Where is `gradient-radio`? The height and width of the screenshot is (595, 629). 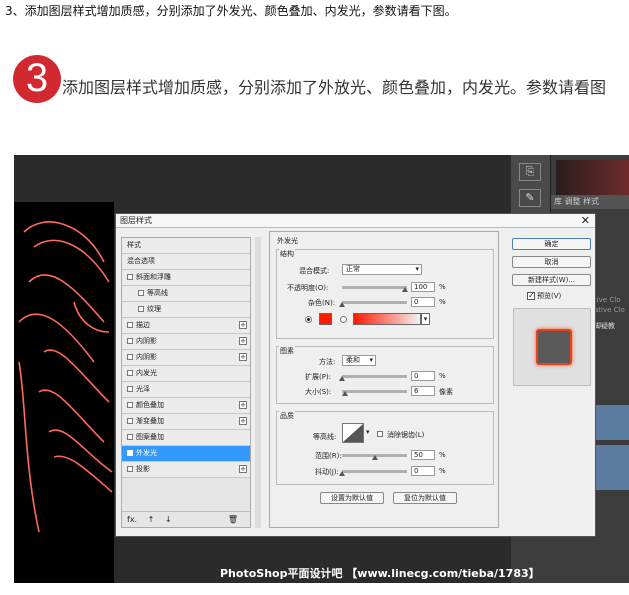 gradient-radio is located at coordinates (343, 319).